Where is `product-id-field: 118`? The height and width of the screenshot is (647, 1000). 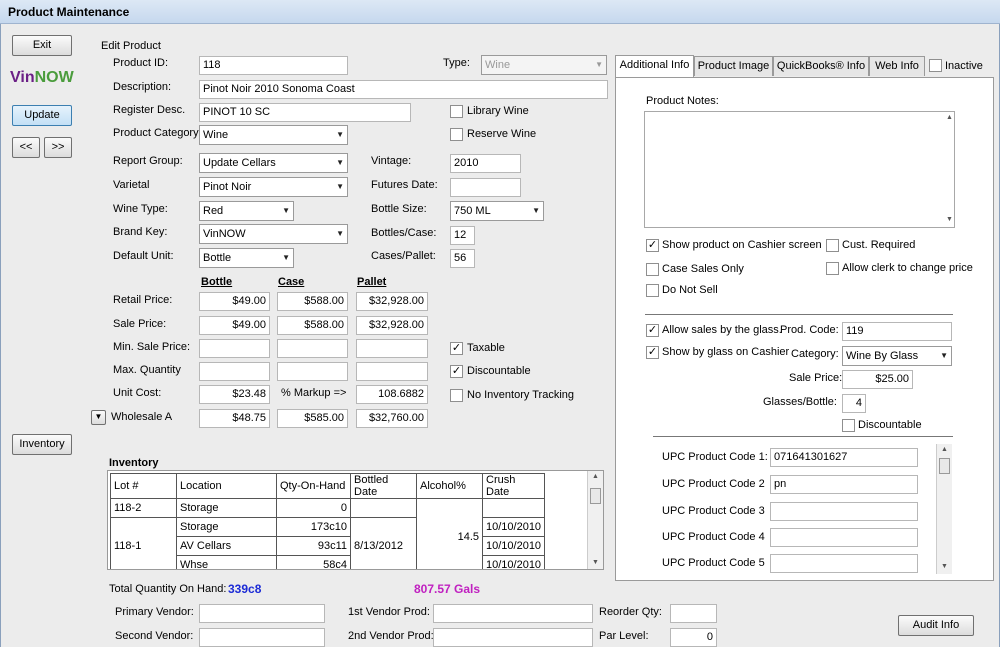 product-id-field: 118 is located at coordinates (273, 65).